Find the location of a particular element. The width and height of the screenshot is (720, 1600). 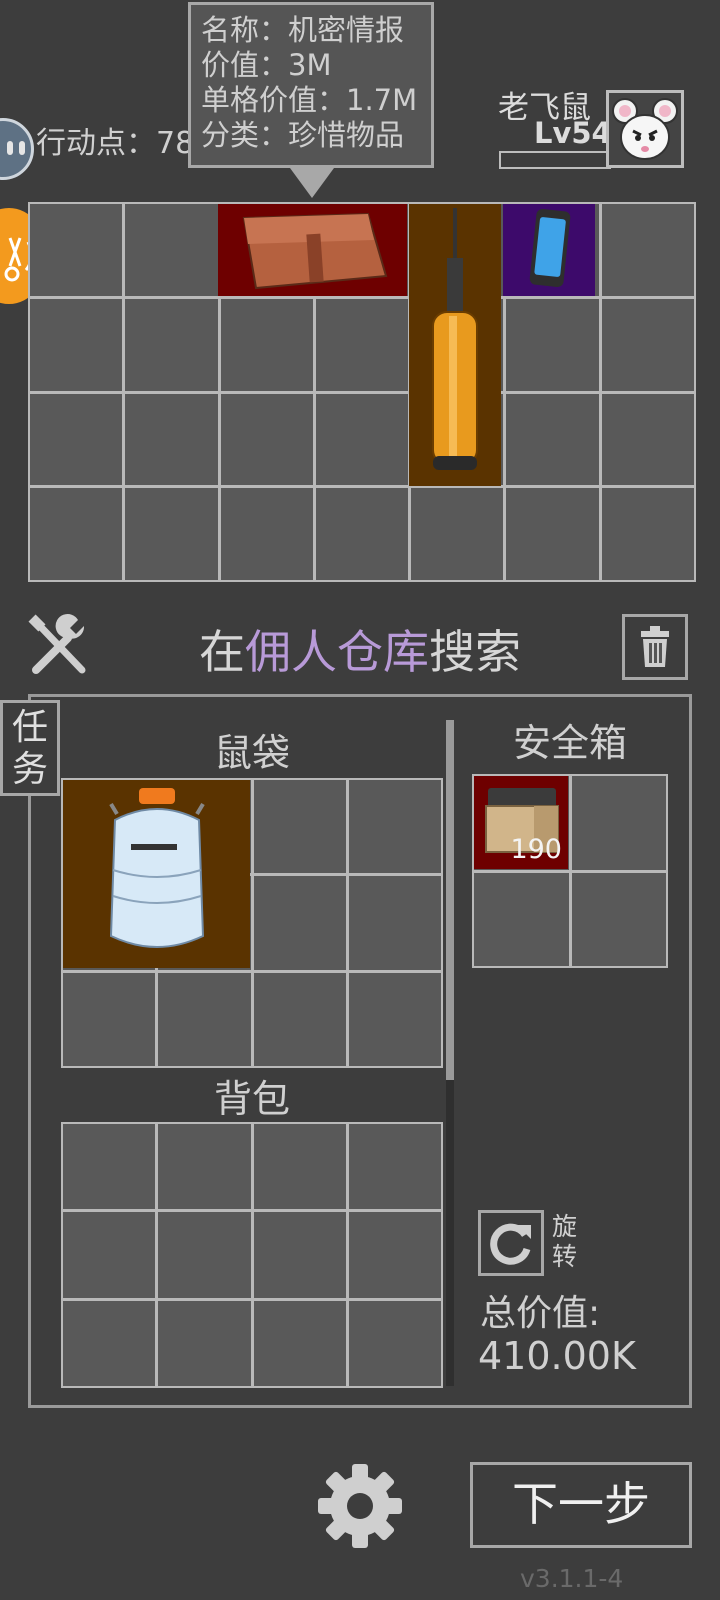

task-button: 任务 is located at coordinates (30, 748).